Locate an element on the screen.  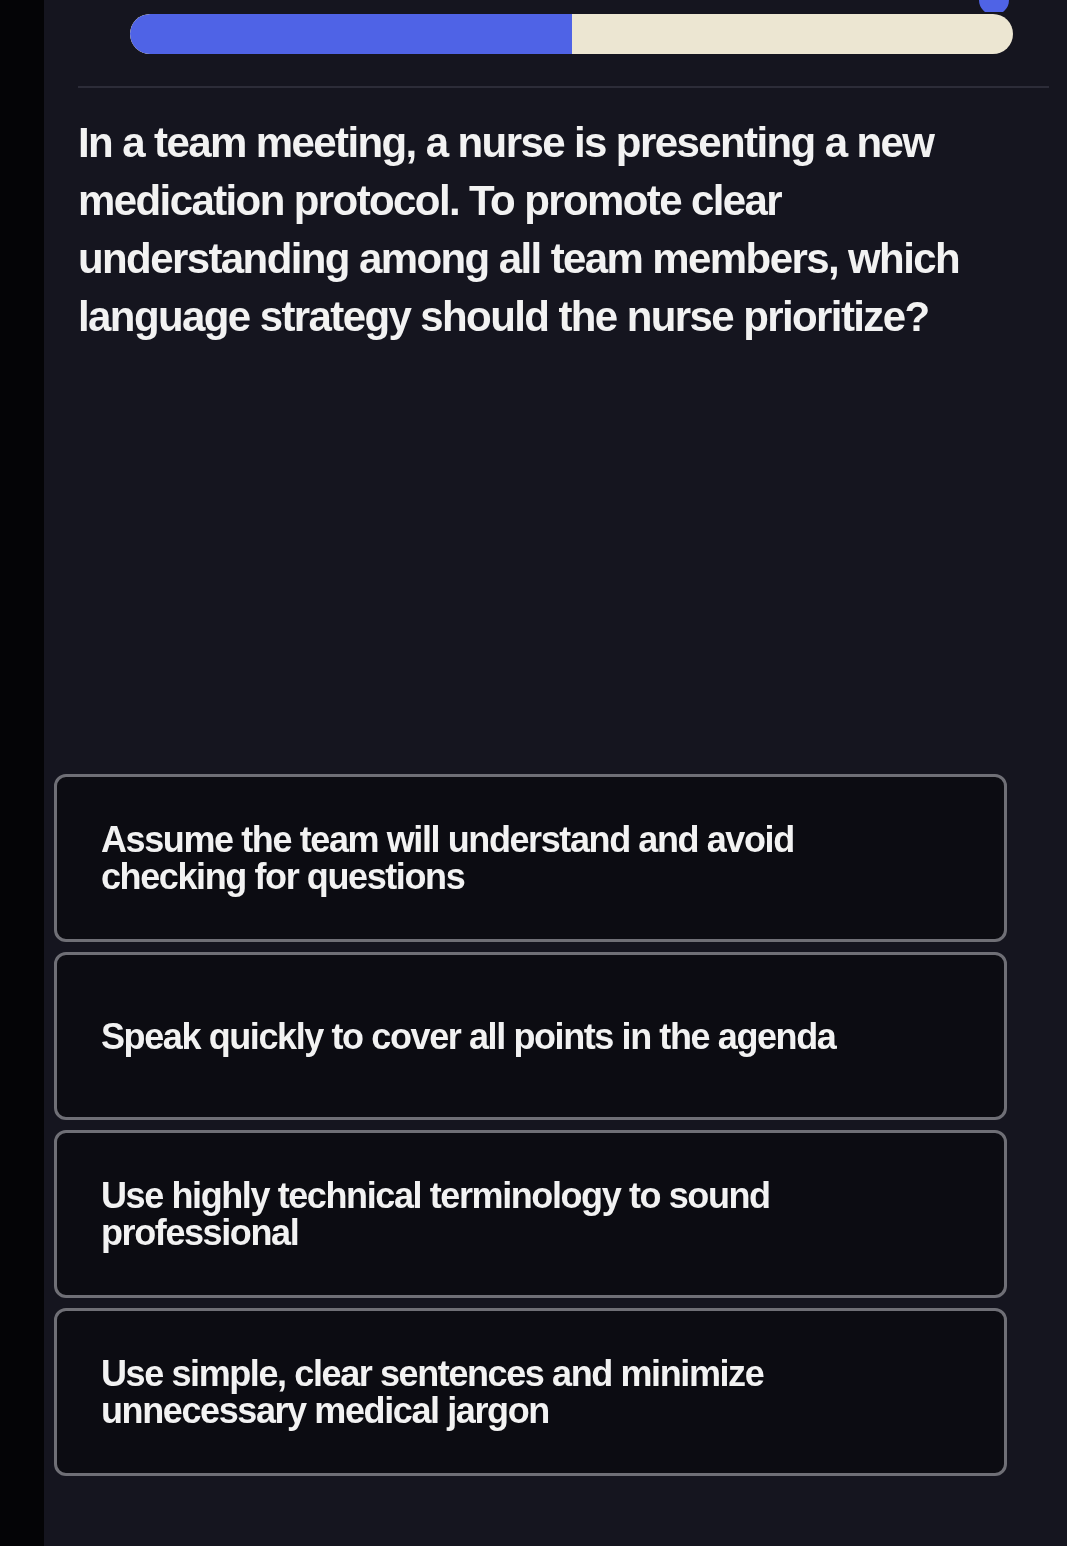
answer-option: Speak quickly to cover all points in the agenda is located at coordinates (530, 1036).